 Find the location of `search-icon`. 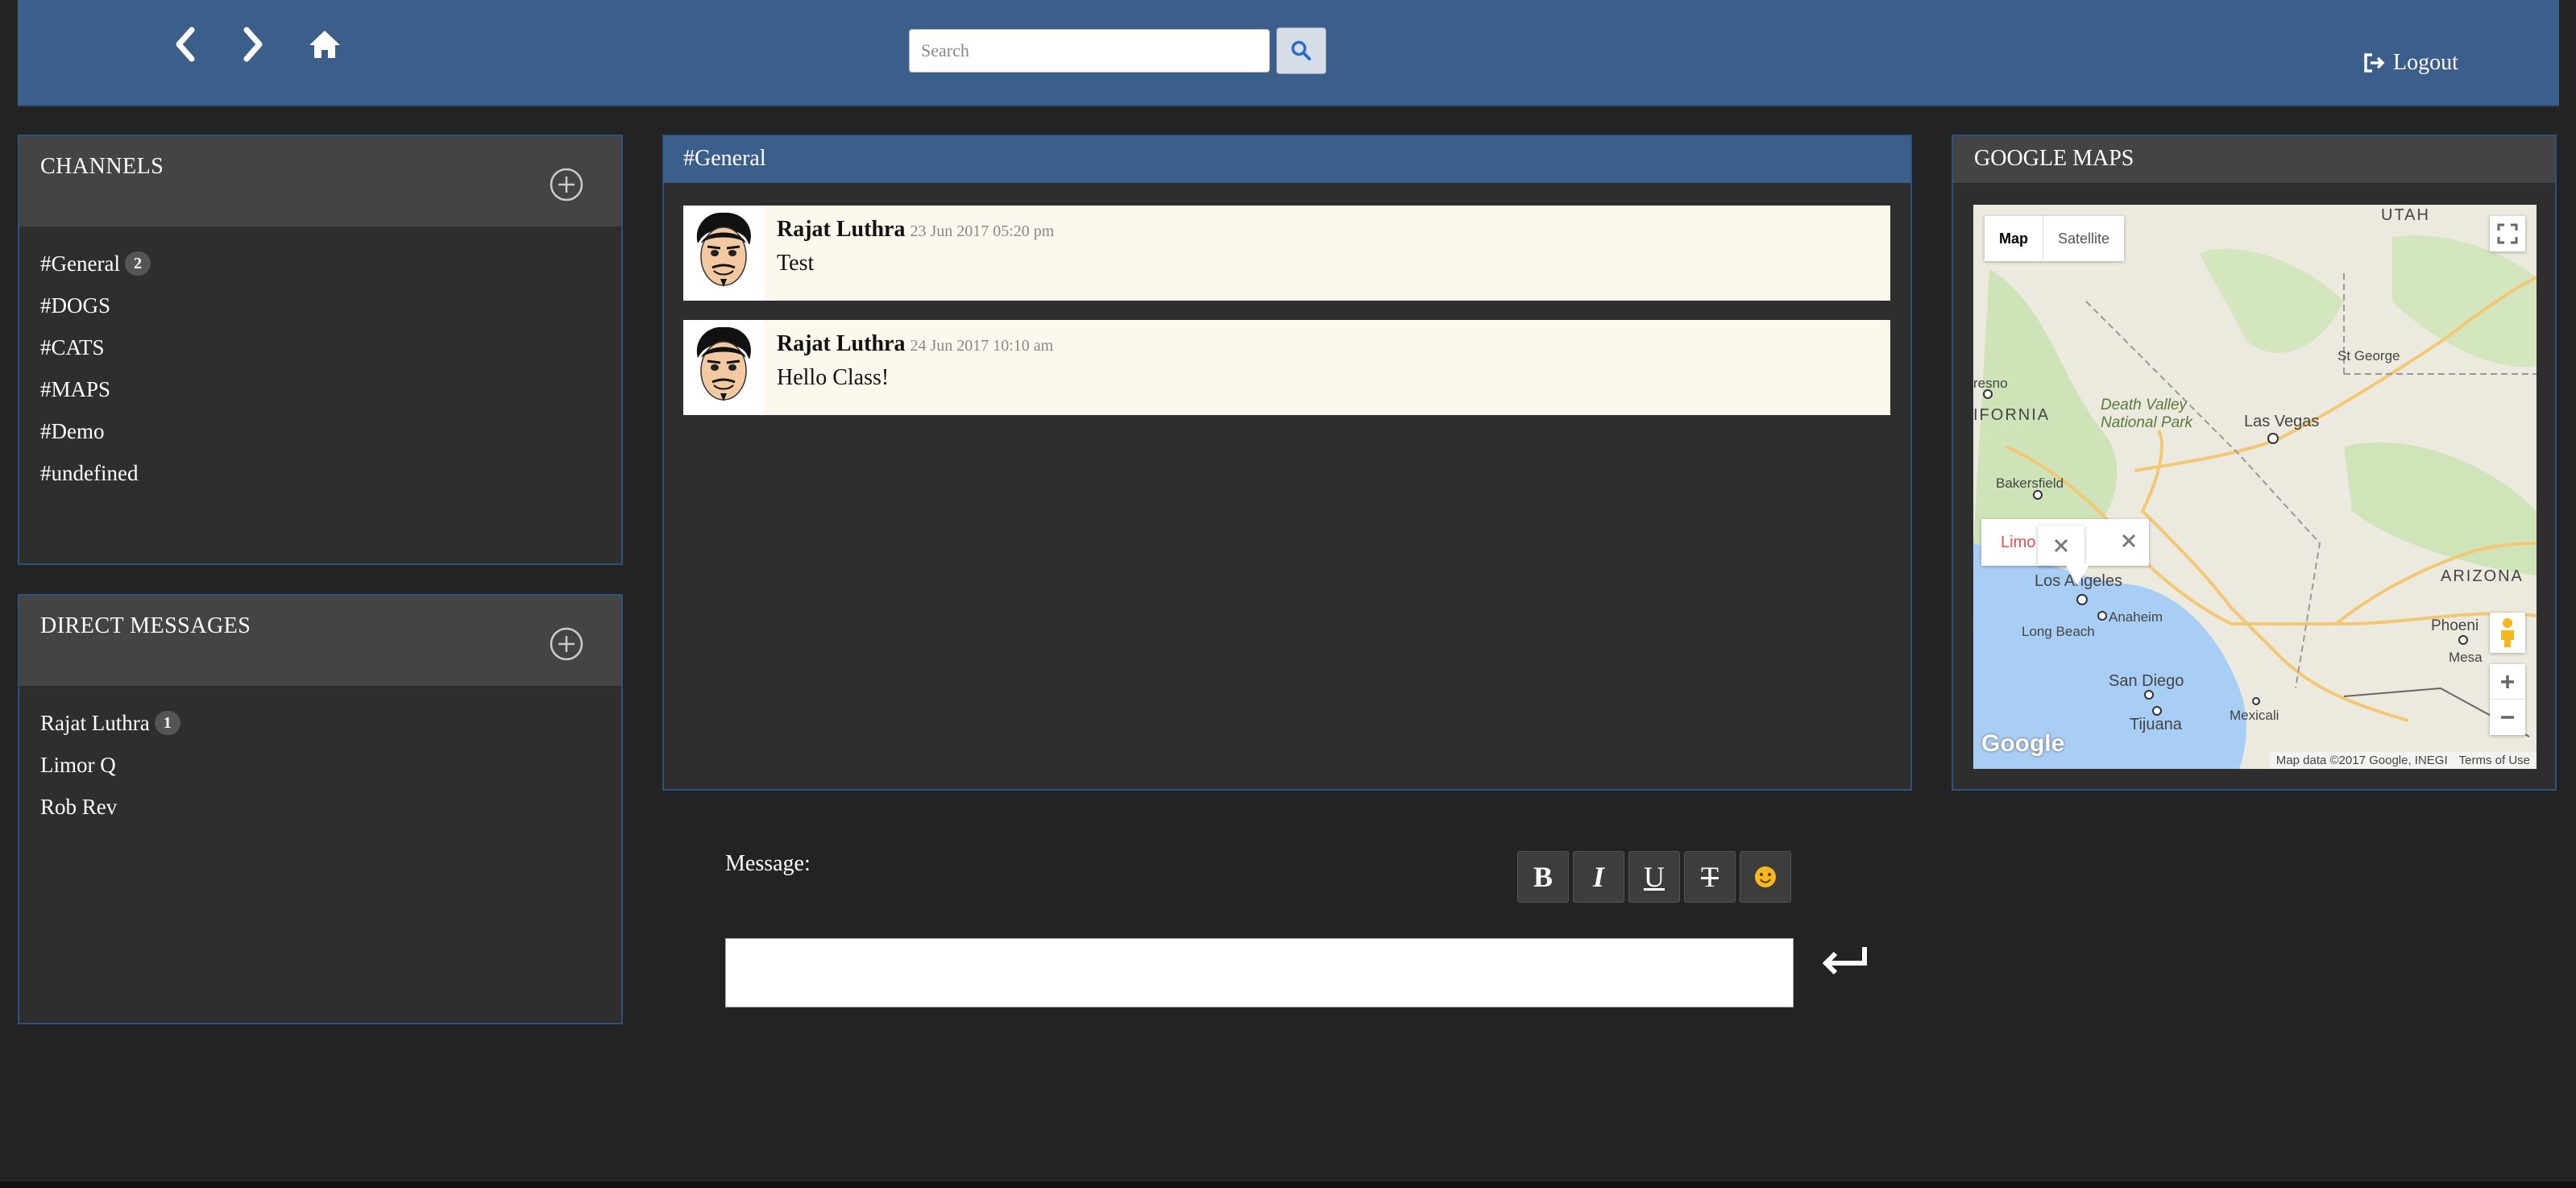

search-icon is located at coordinates (1301, 50).